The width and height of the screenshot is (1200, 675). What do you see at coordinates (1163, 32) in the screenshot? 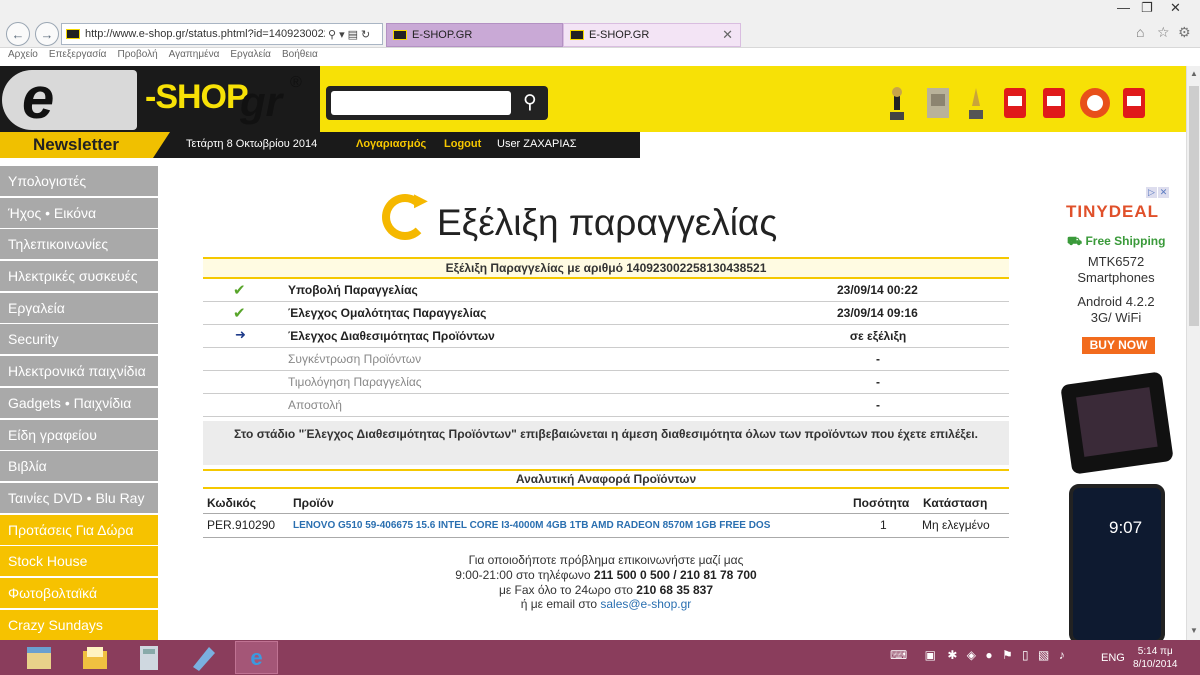
I see `favorites-star-icon: ☆` at bounding box center [1163, 32].